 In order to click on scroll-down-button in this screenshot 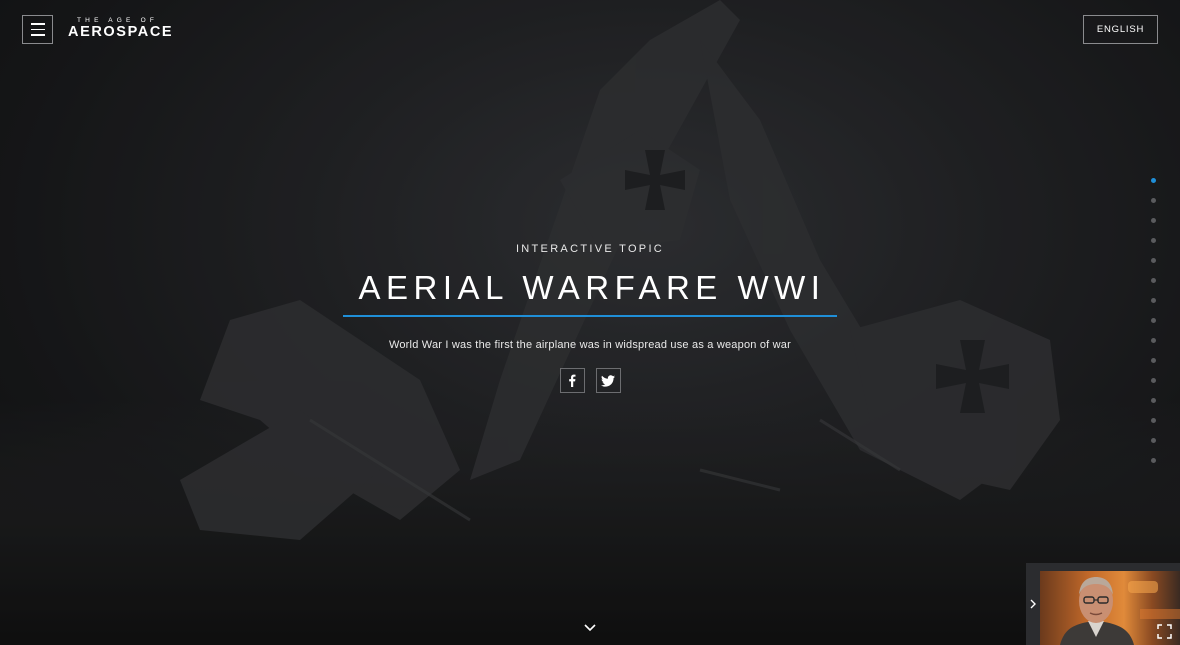, I will do `click(590, 627)`.